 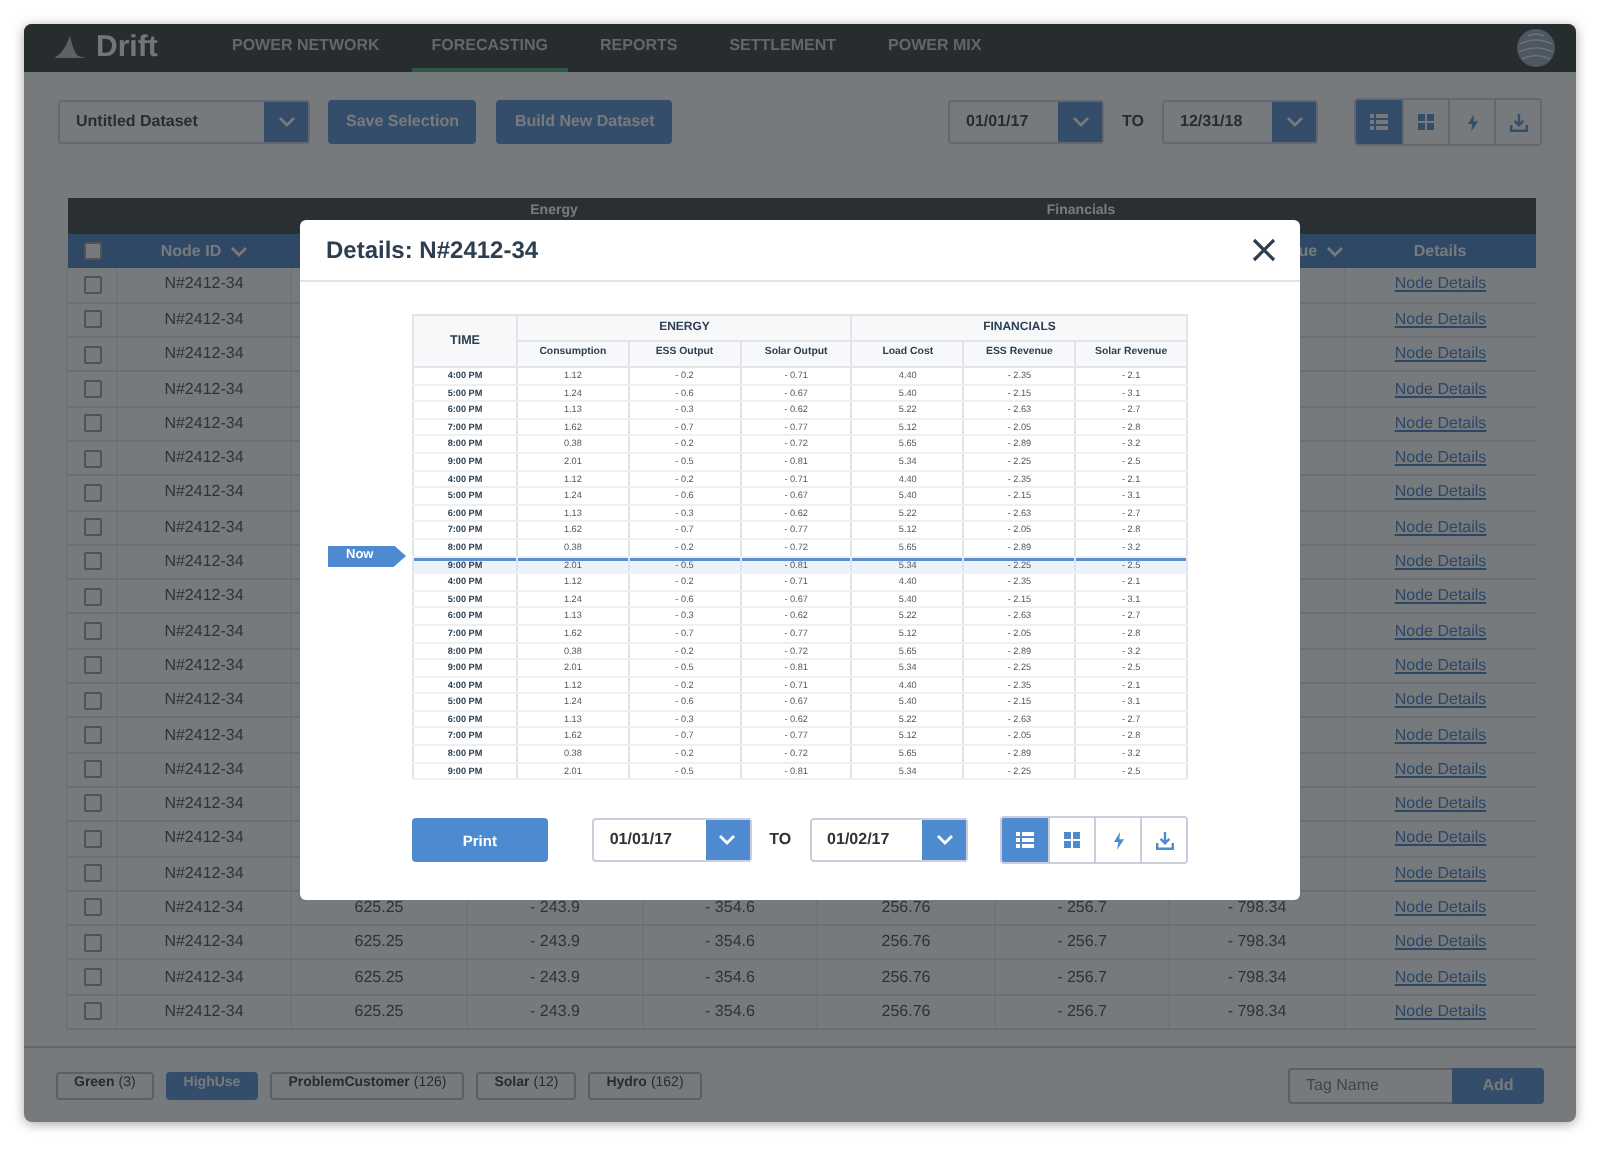 I want to click on download-icon, so click(x=1518, y=122).